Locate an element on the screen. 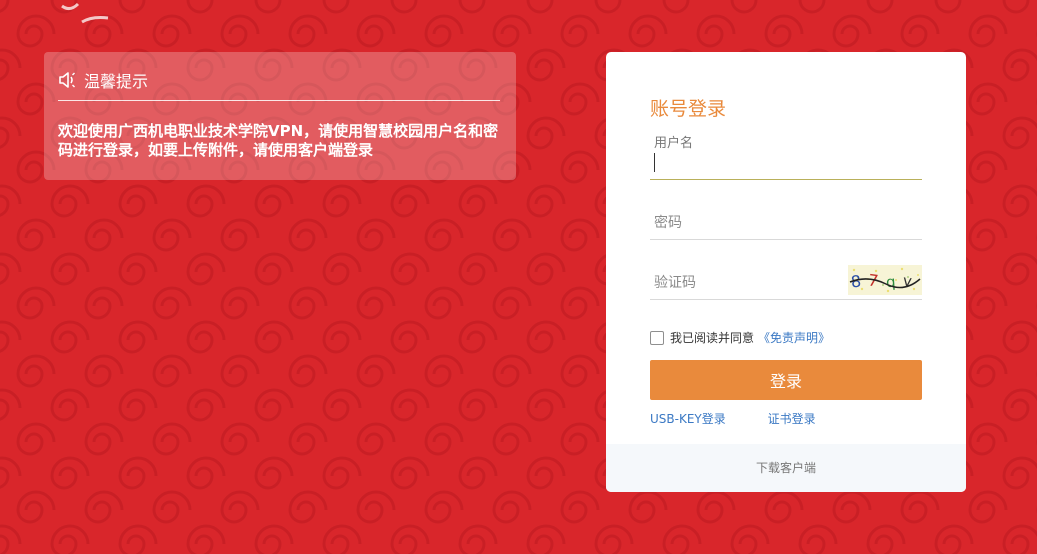 The width and height of the screenshot is (1037, 554). agree-text: 我已阅读并同意 is located at coordinates (712, 338).